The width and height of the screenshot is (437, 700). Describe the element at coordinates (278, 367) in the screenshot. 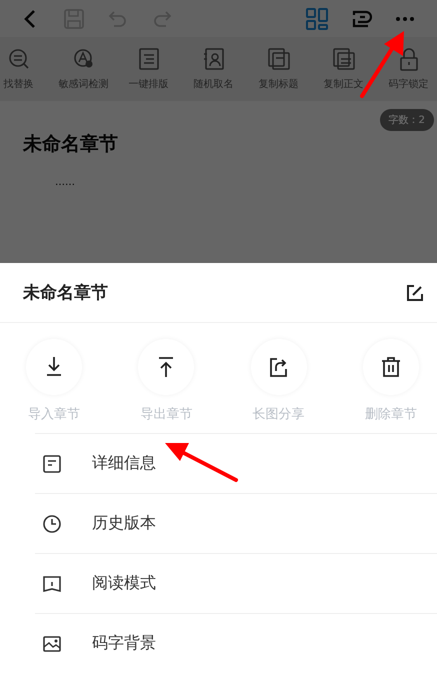

I see `share-icon` at that location.